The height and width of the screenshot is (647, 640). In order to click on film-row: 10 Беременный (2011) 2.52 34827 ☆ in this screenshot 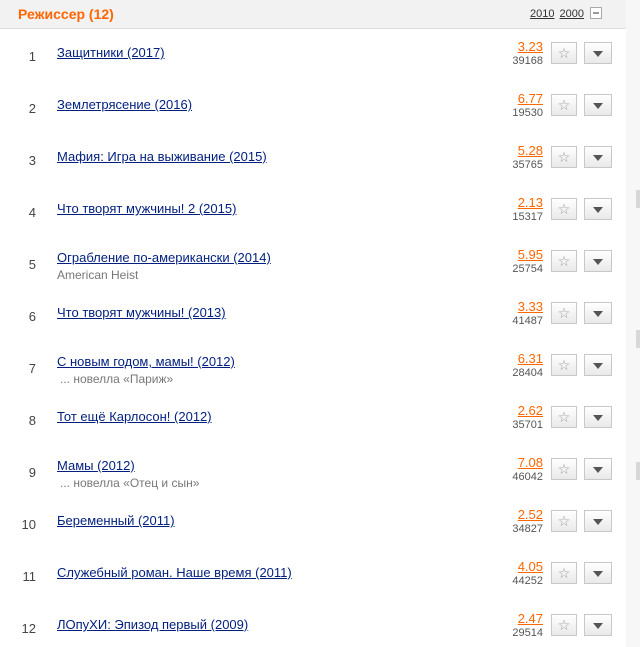, I will do `click(313, 524)`.